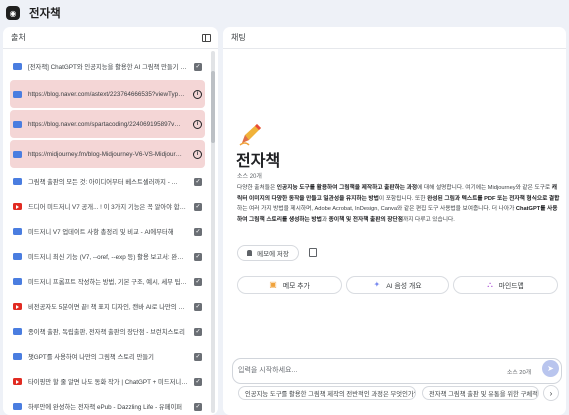 The width and height of the screenshot is (569, 415). Describe the element at coordinates (365, 219) in the screenshot. I see `summary-highlight: 종이책 및 전자책 출판의 장단점` at that location.